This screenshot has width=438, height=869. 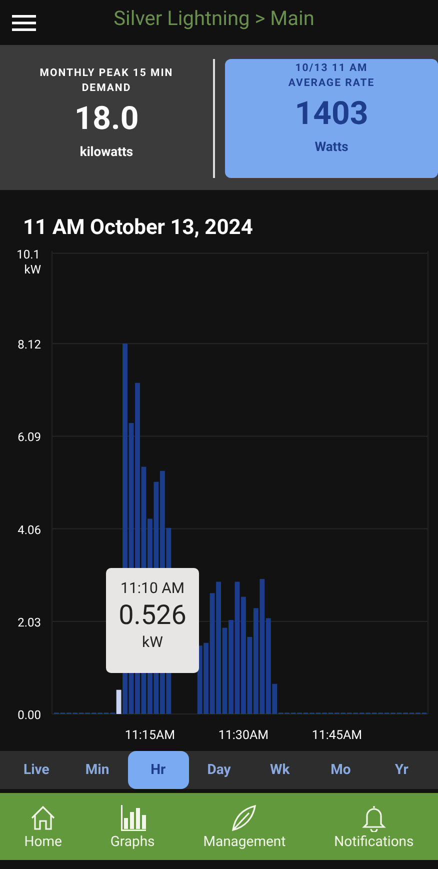 What do you see at coordinates (150, 735) in the screenshot?
I see `axis-label: 11:15AM` at bounding box center [150, 735].